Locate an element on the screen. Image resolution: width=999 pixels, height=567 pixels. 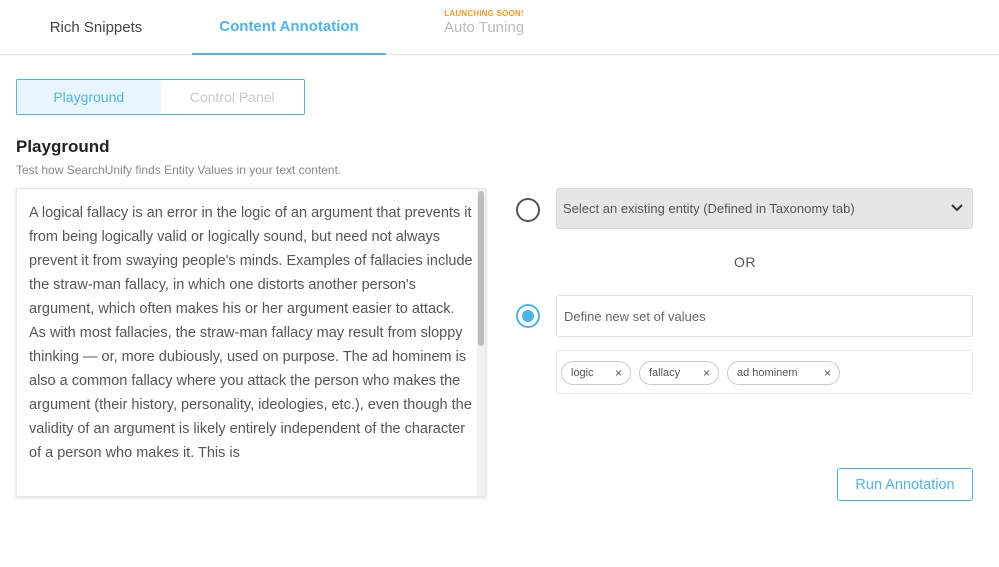
chip-label: fallacy is located at coordinates (665, 373).